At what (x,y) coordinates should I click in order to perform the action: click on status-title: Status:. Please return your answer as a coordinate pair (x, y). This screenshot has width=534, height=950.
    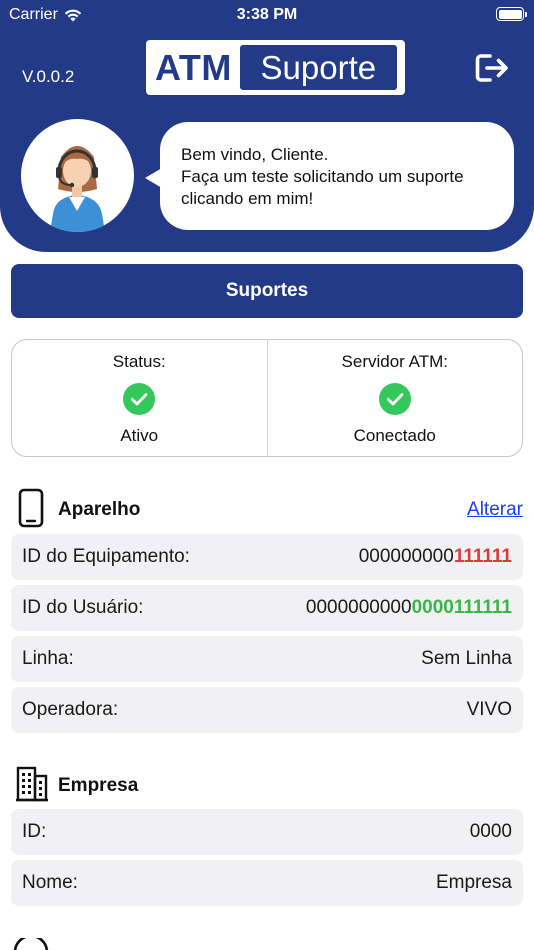
    Looking at the image, I should click on (139, 361).